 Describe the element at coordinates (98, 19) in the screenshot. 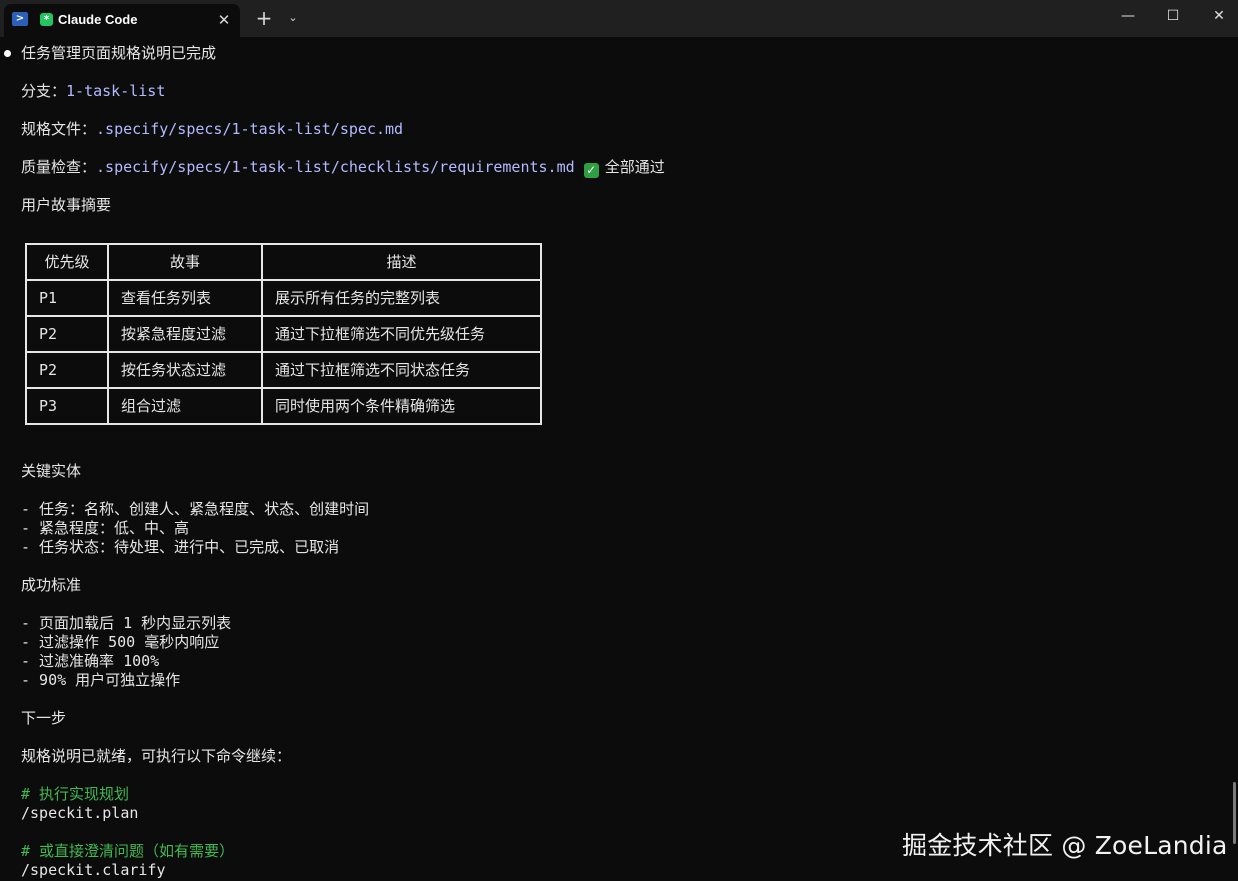

I see `tab-title: Claude Code` at that location.